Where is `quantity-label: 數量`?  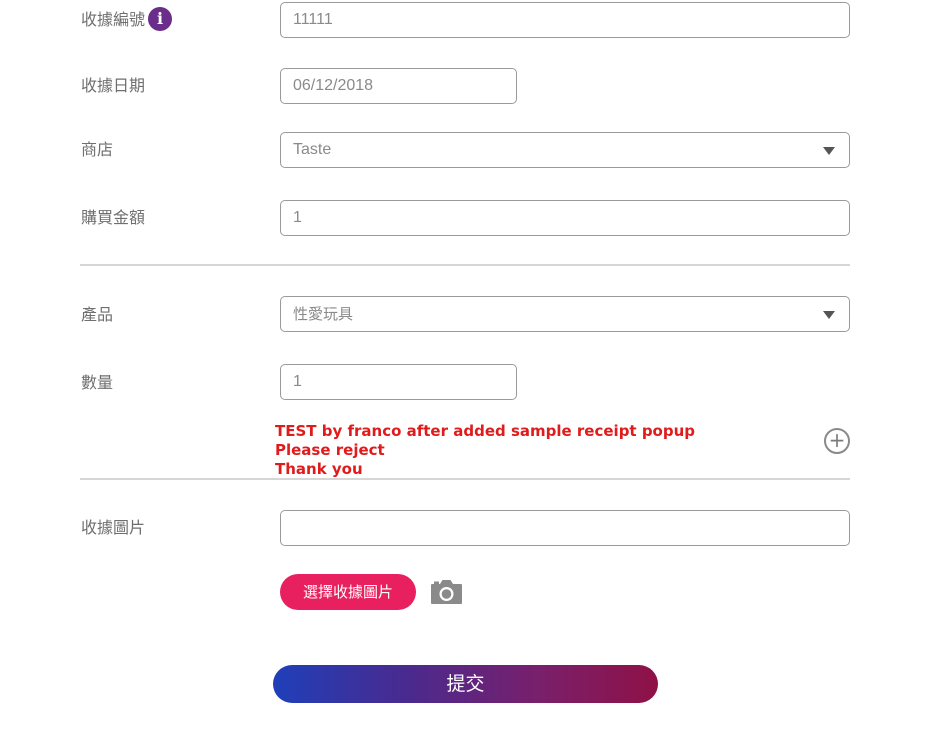 quantity-label: 數量 is located at coordinates (97, 382).